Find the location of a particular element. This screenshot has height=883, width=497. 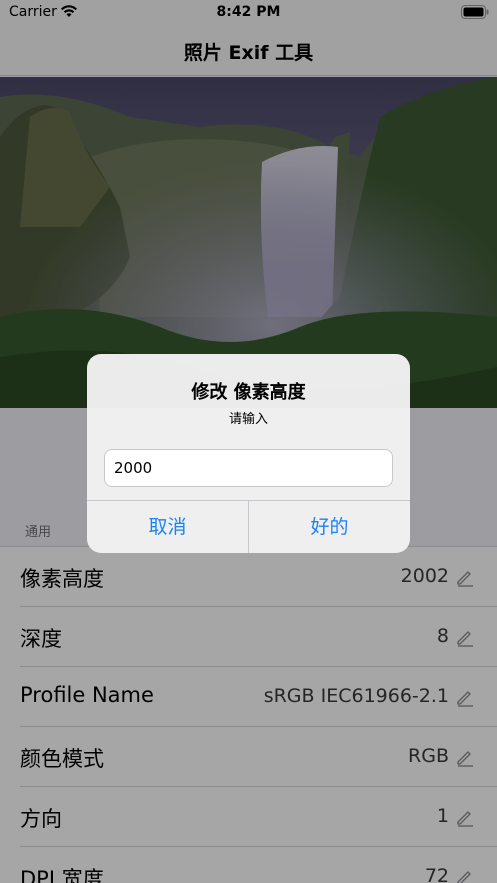

ok-button: 好的 is located at coordinates (329, 527).